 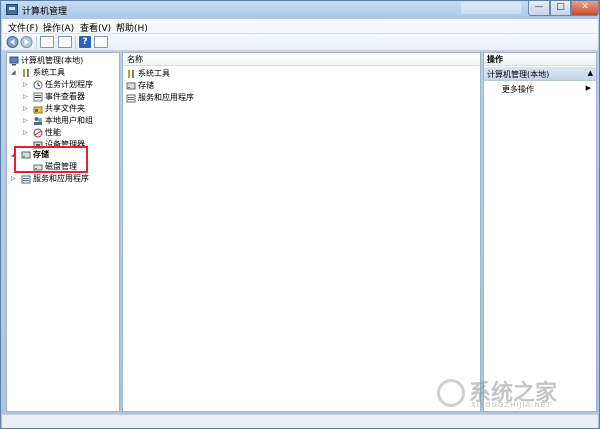 I want to click on menu-help: 帮助(H), so click(x=132, y=27).